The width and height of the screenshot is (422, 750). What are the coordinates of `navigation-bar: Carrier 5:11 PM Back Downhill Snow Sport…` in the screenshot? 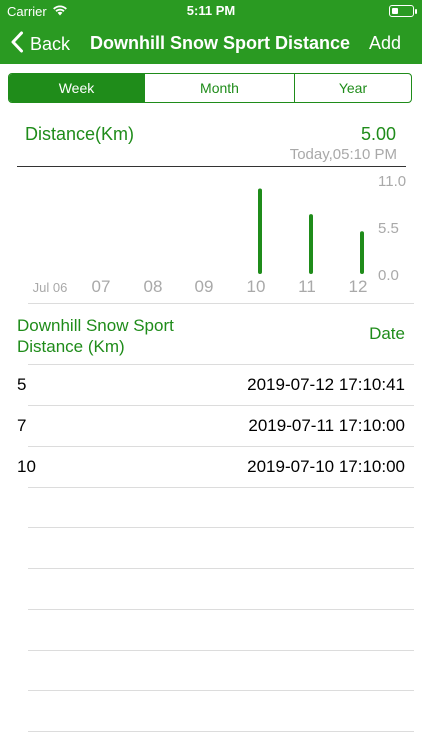 It's located at (211, 32).